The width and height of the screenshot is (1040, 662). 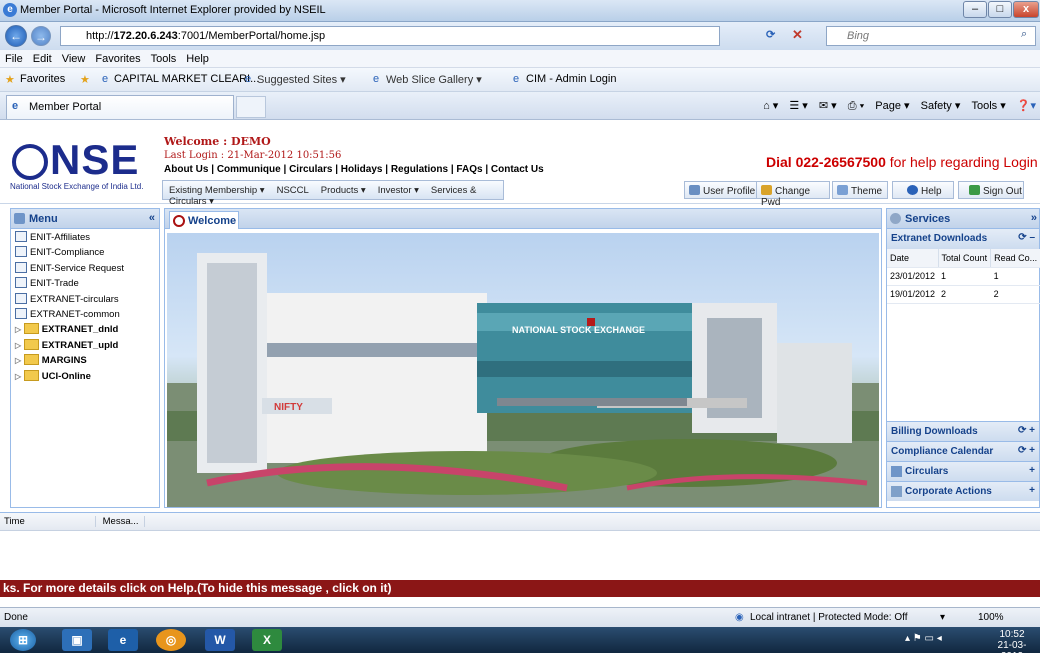 I want to click on start-button: ⊞, so click(x=23, y=640).